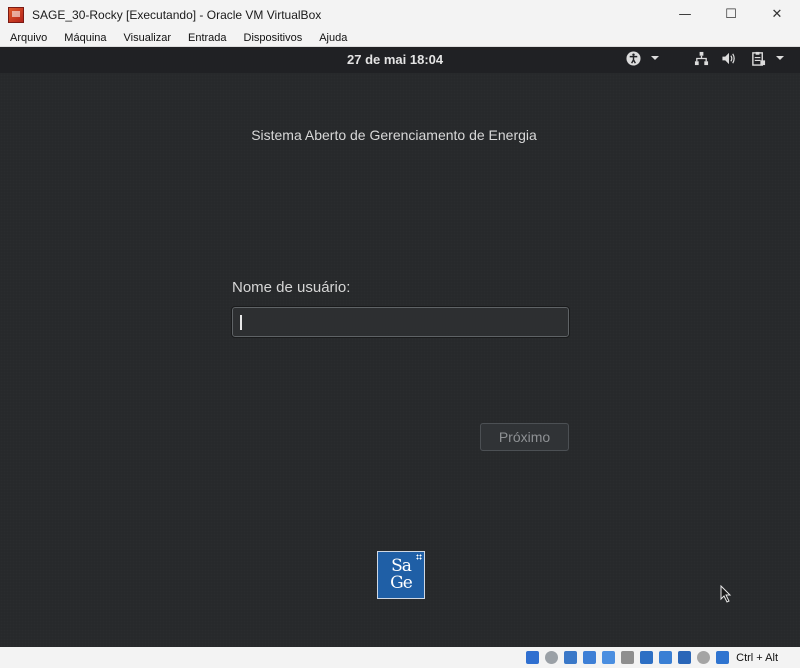  I want to click on audio-icon, so click(571, 657).